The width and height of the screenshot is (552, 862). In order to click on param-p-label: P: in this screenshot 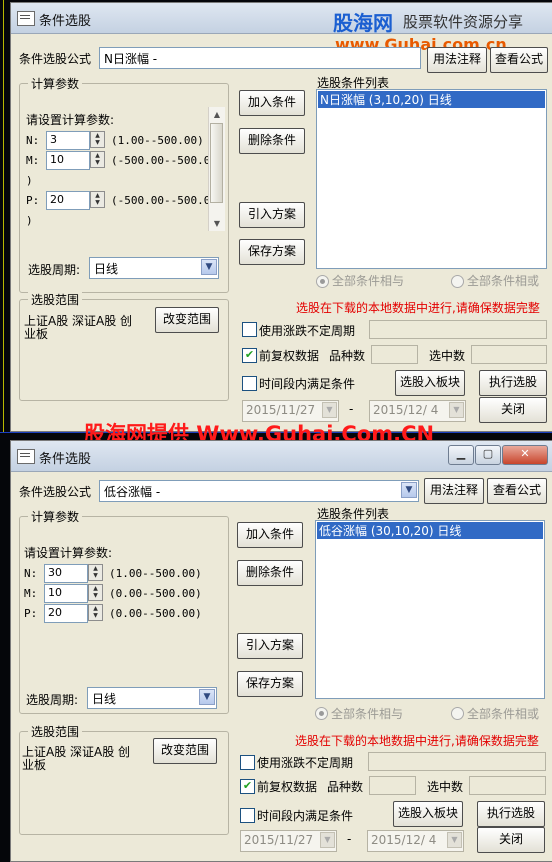, I will do `click(33, 200)`.